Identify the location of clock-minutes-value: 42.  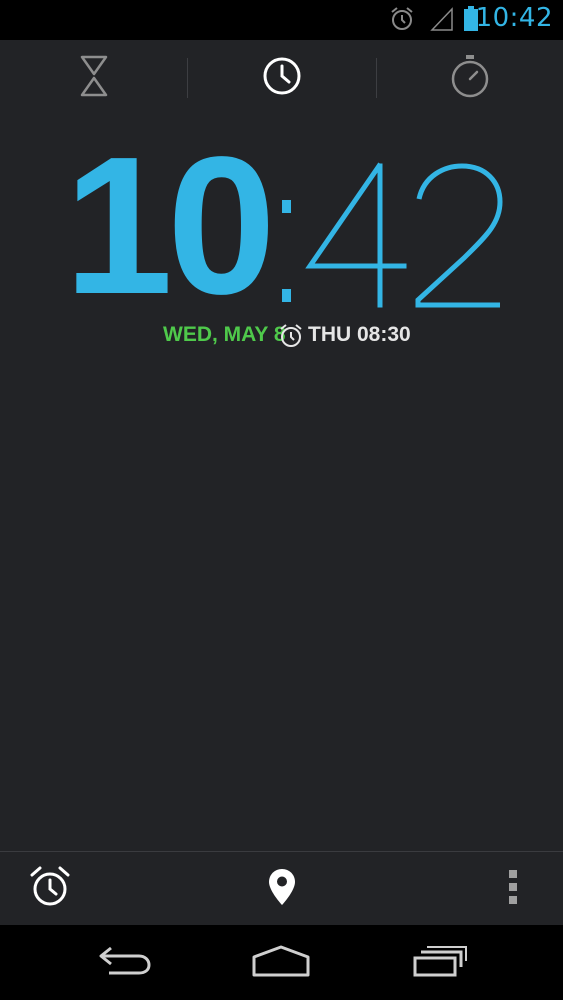
(403, 242).